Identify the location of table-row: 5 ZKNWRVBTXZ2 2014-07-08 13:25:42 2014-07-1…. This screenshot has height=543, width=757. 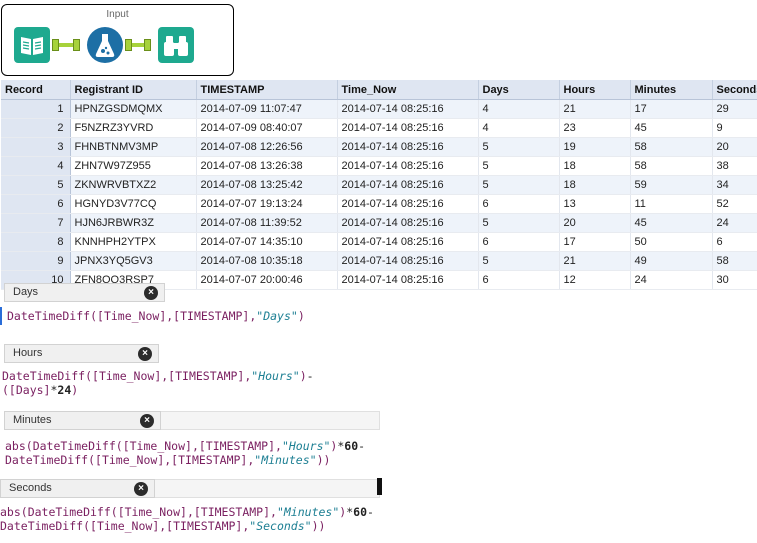
(379, 185).